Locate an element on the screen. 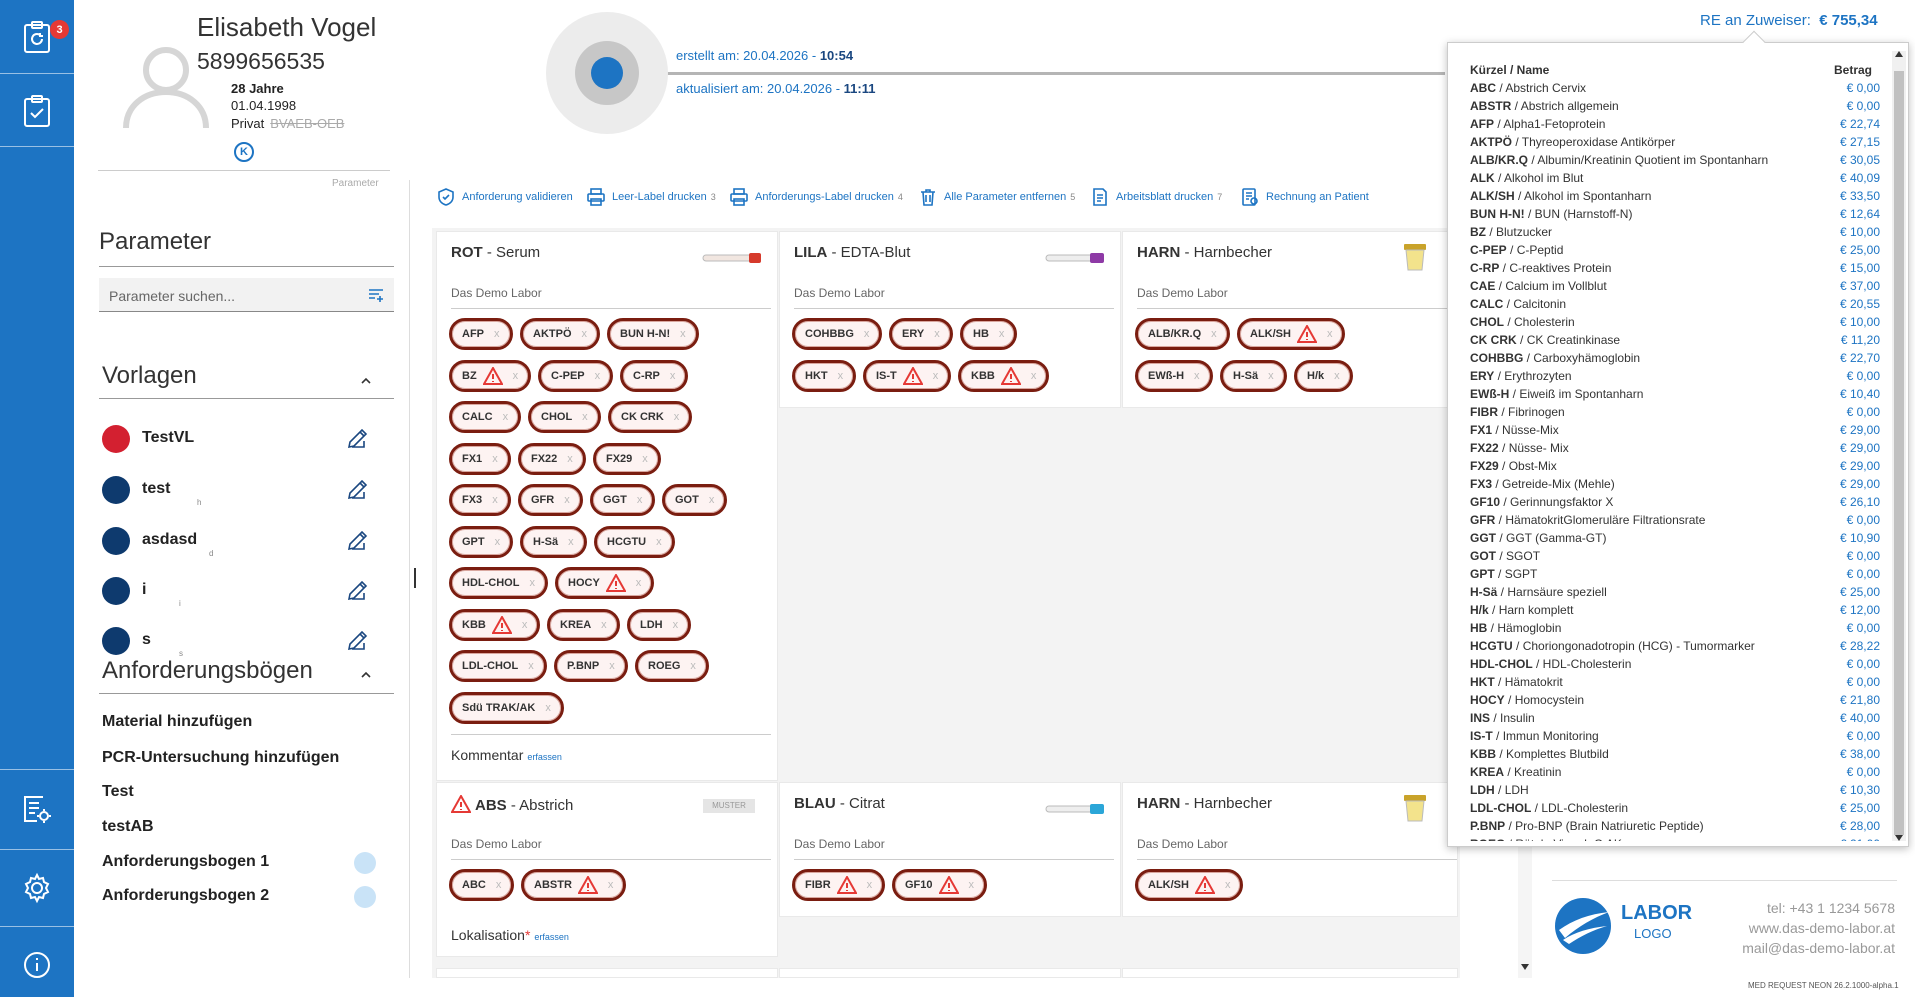  localisation-edit-link: erfassen is located at coordinates (551, 937).